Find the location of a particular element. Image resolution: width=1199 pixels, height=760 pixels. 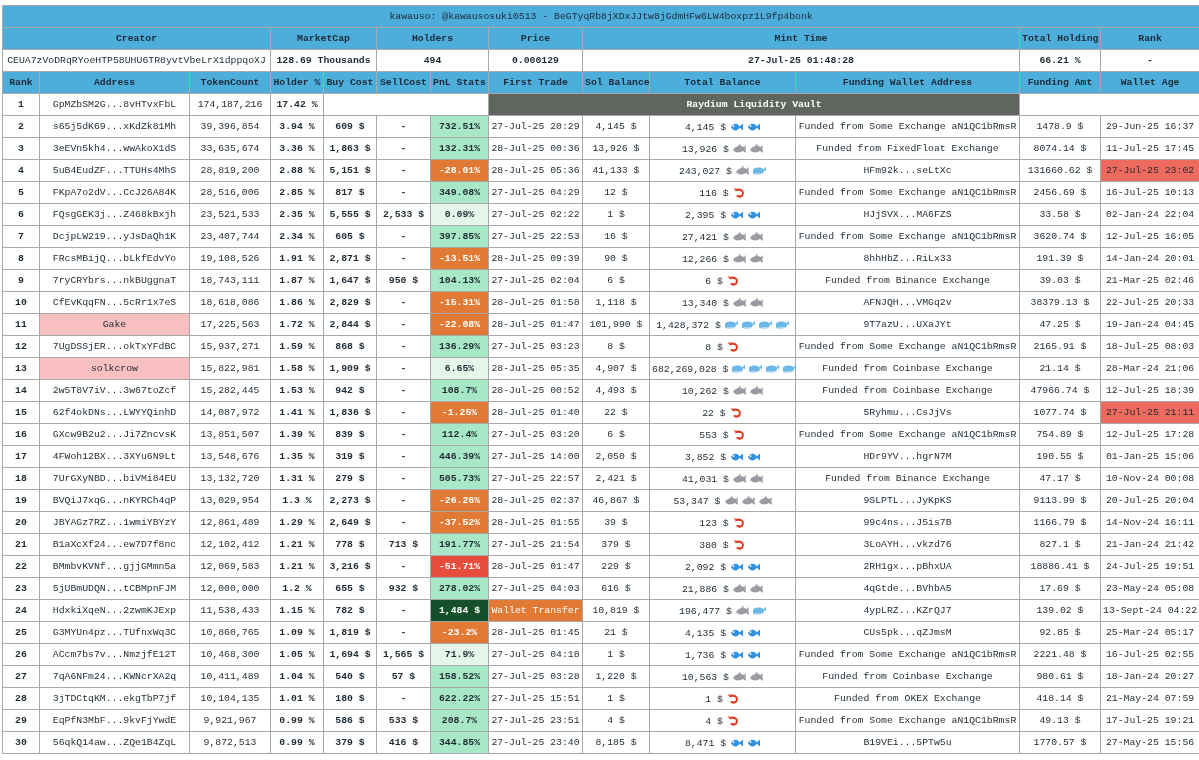

summary-value: 128.69 Thousands is located at coordinates (323, 60).